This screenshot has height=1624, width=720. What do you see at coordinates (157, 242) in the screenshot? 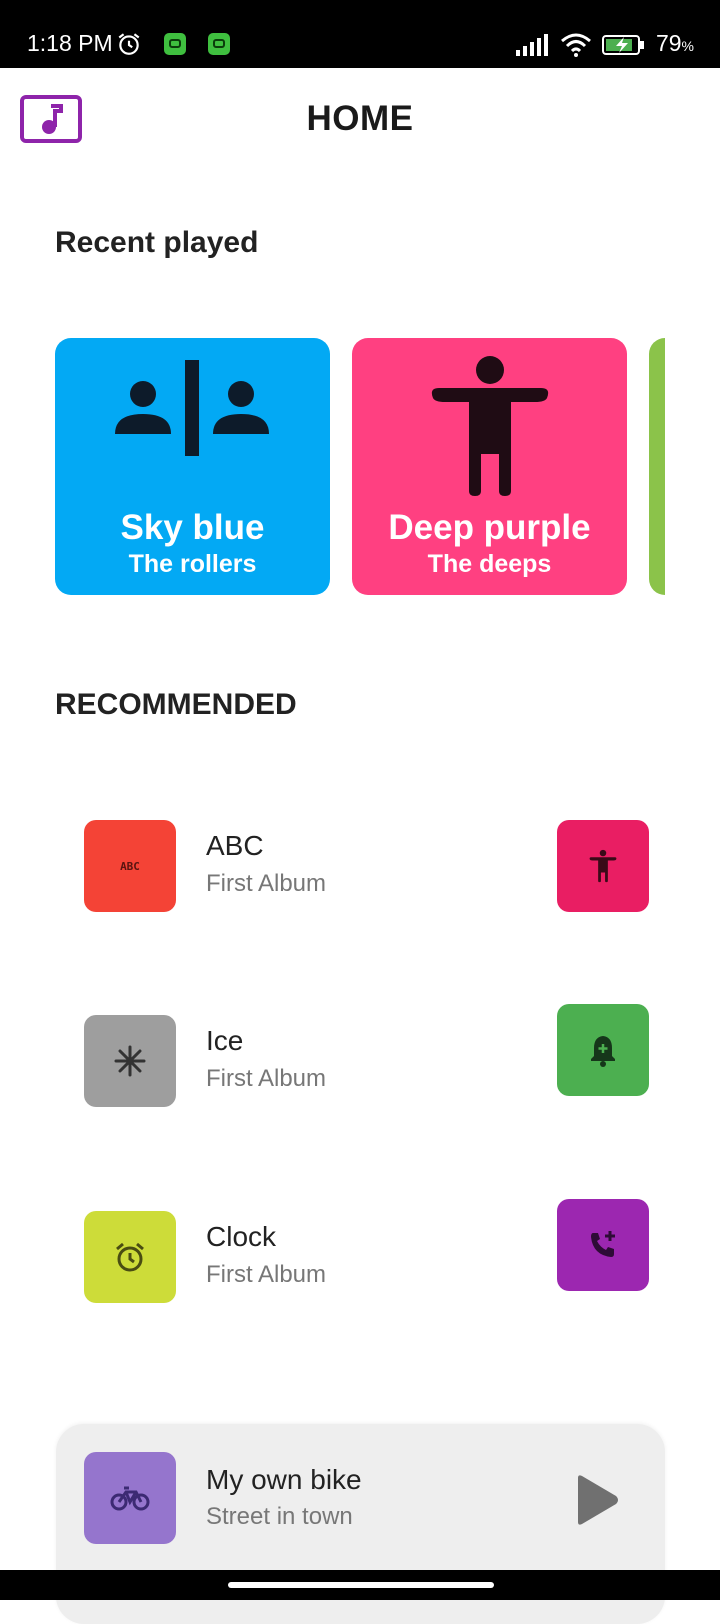
I see `recent-played-heading: Recent played` at bounding box center [157, 242].